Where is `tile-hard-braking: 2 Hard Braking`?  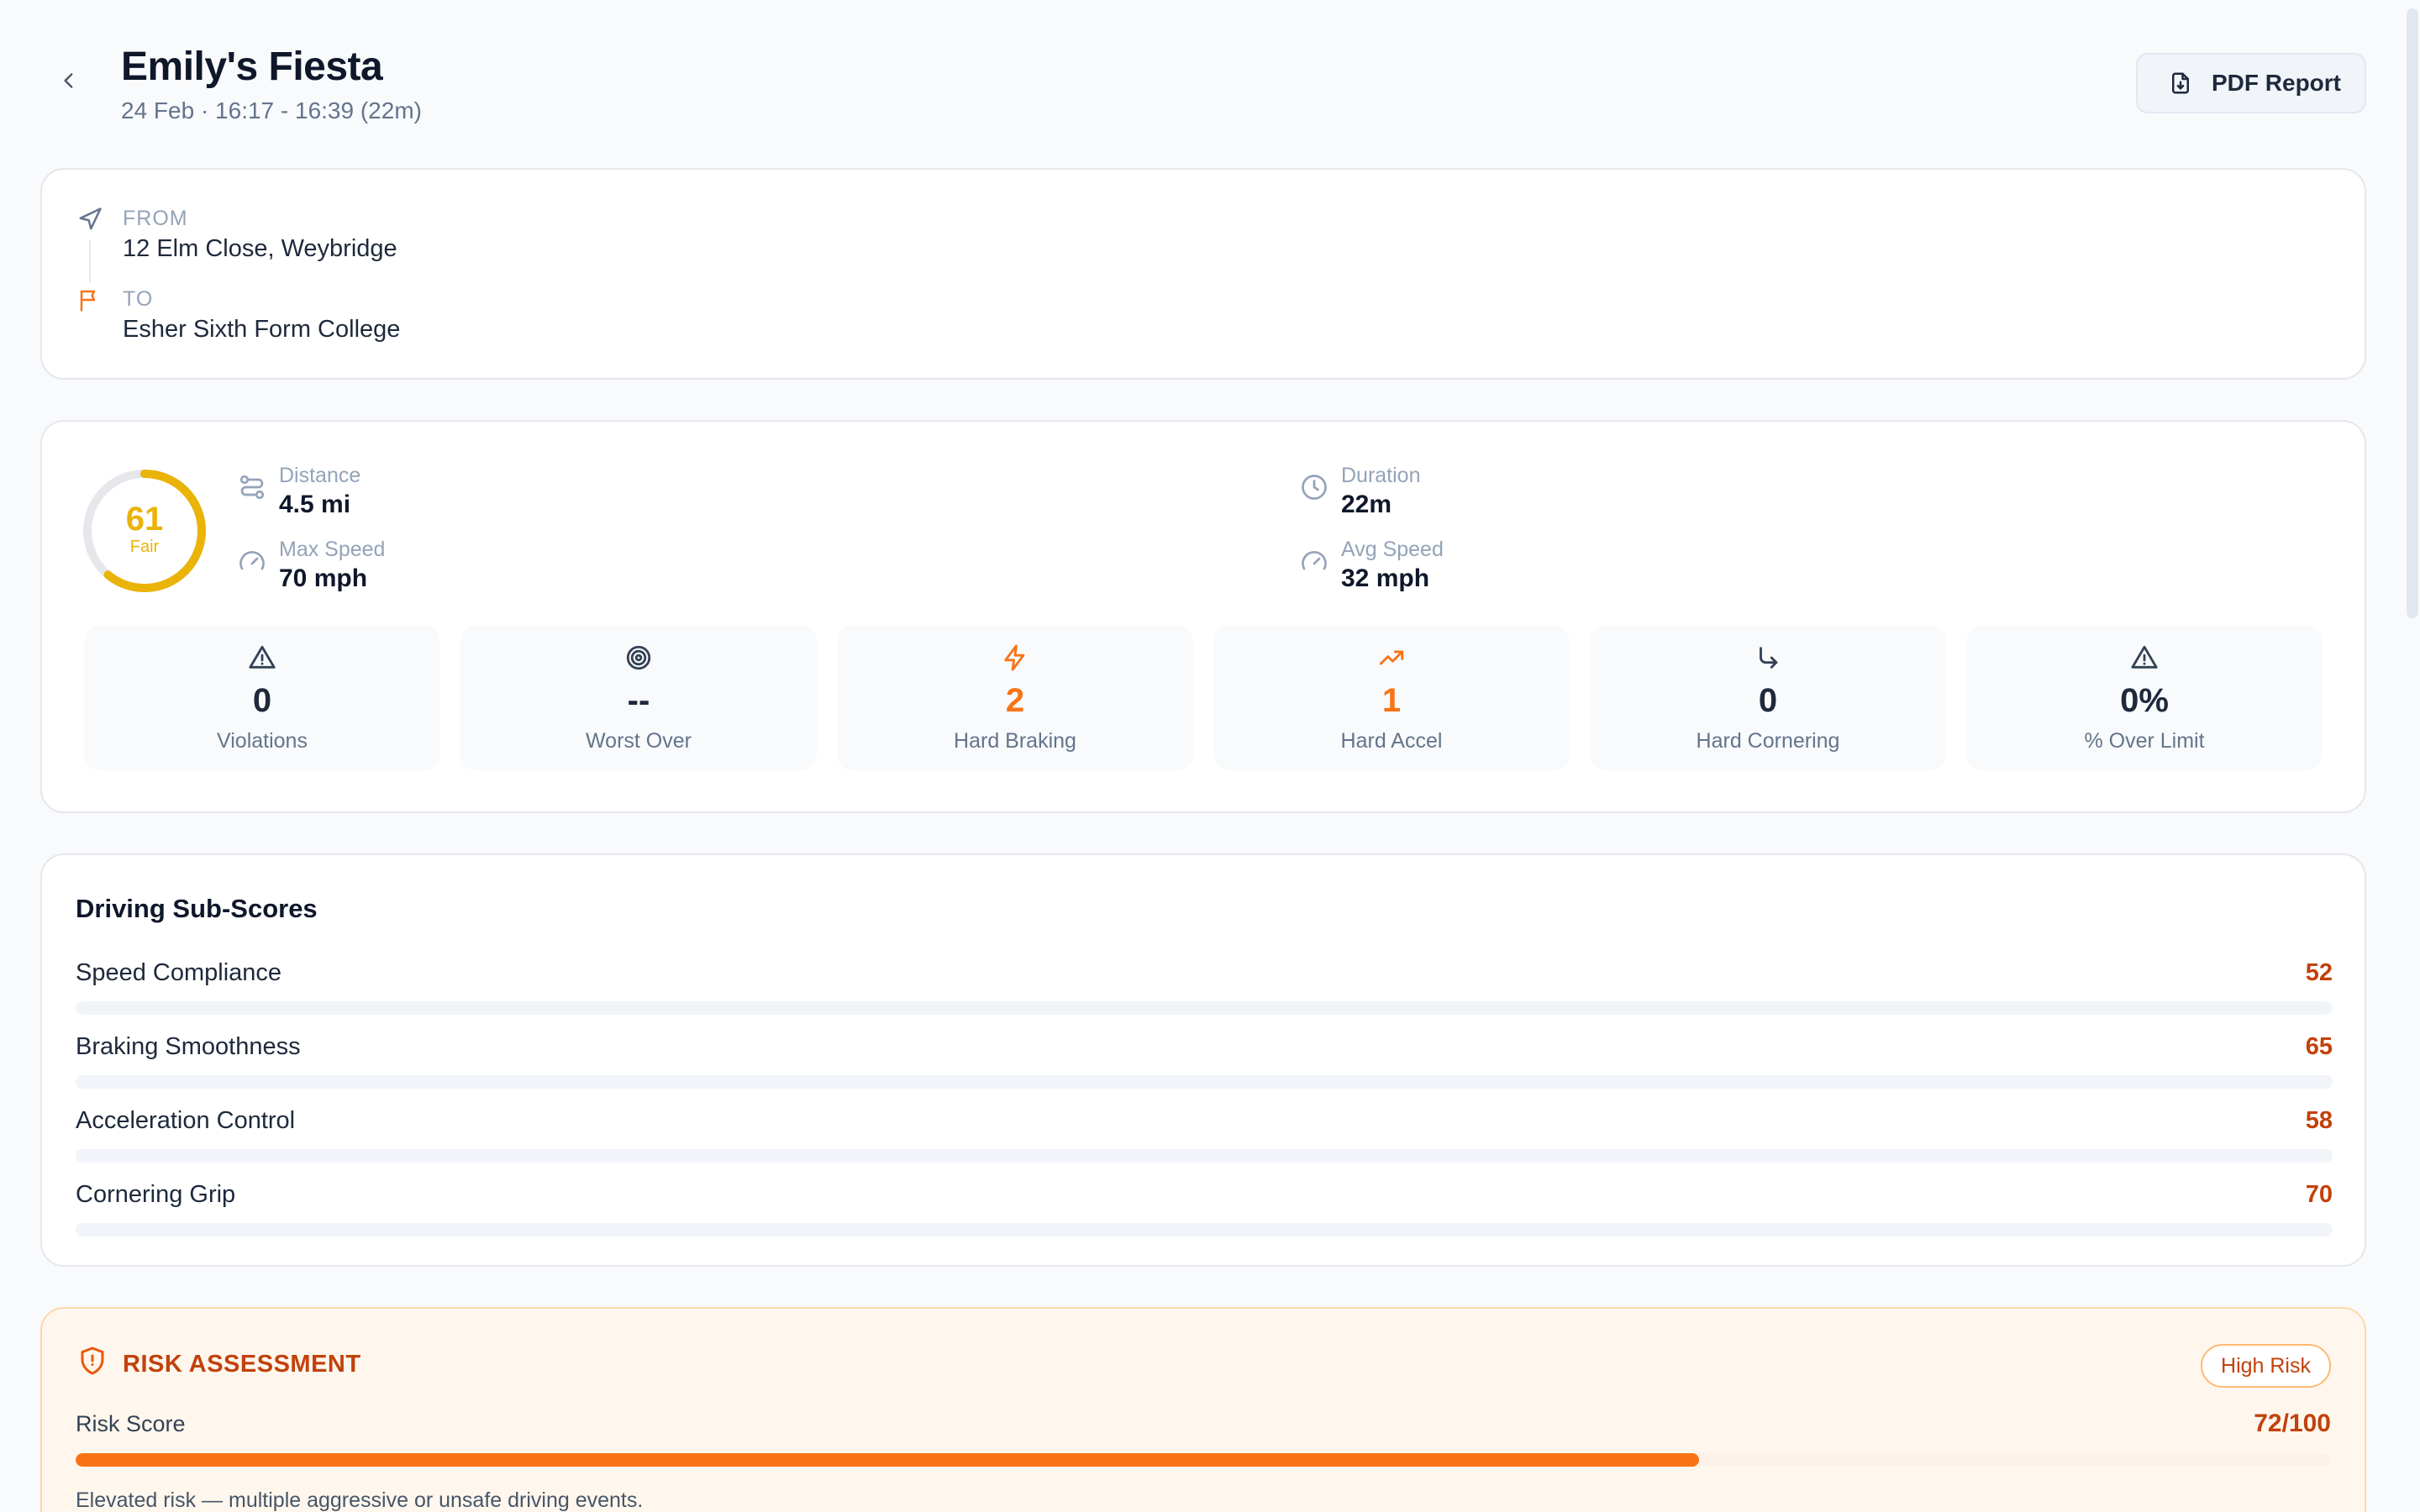
tile-hard-braking: 2 Hard Braking is located at coordinates (1015, 698).